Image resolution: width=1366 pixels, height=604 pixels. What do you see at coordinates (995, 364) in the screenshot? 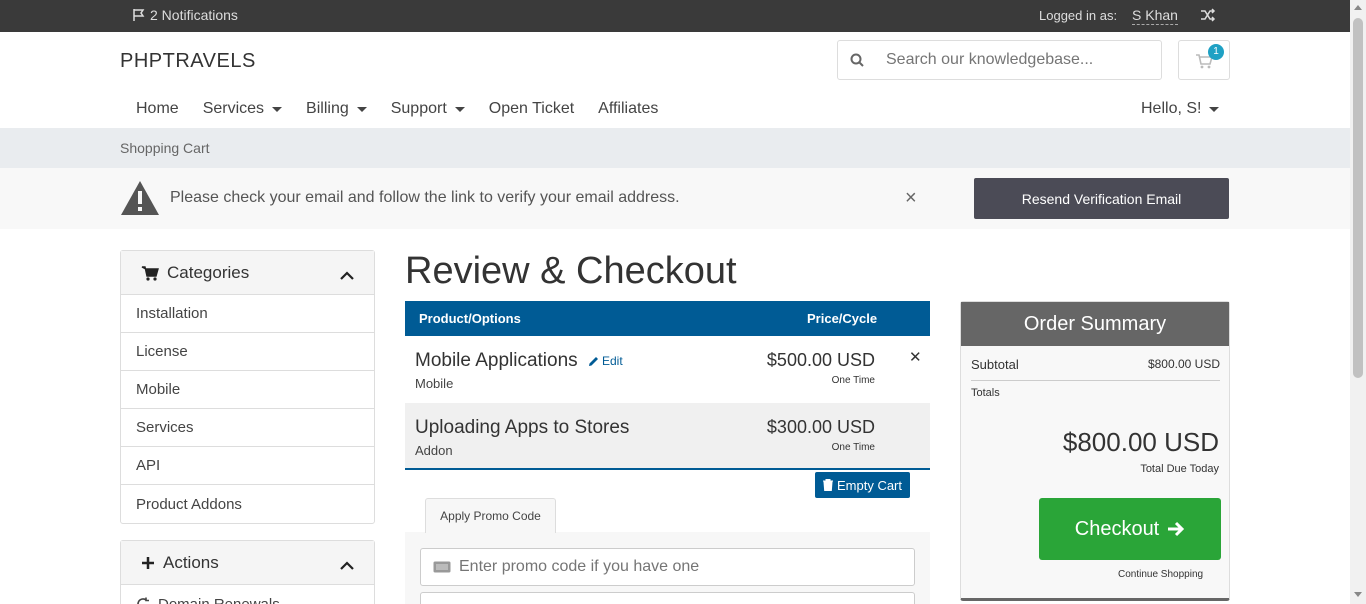
I see `subtotal-label: Subtotal` at bounding box center [995, 364].